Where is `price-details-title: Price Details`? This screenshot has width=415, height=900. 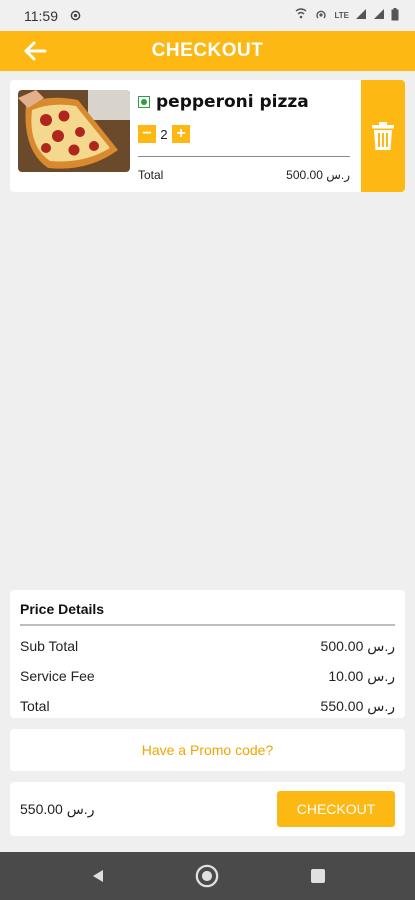 price-details-title: Price Details is located at coordinates (62, 609).